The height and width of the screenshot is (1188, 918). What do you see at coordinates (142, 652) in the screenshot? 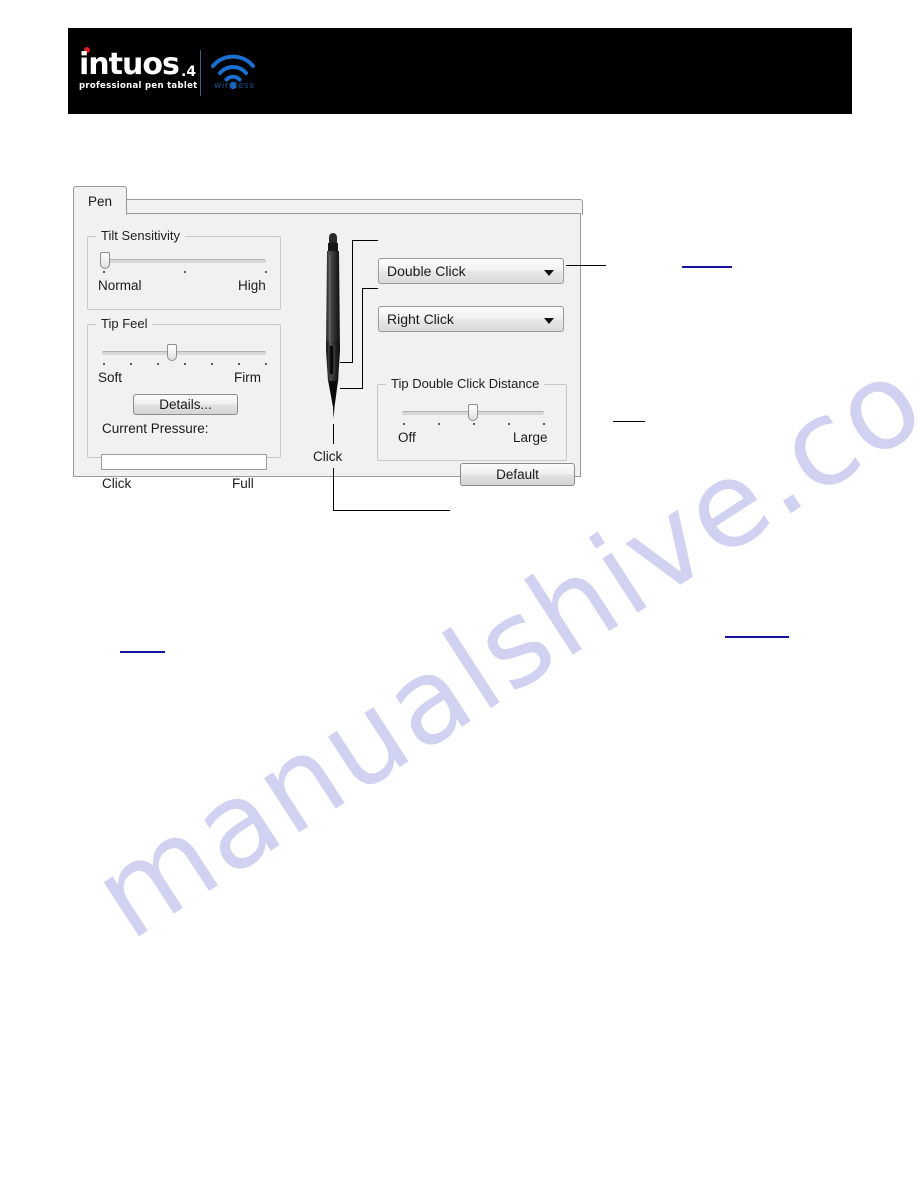
I see `link-rule-mid-left` at bounding box center [142, 652].